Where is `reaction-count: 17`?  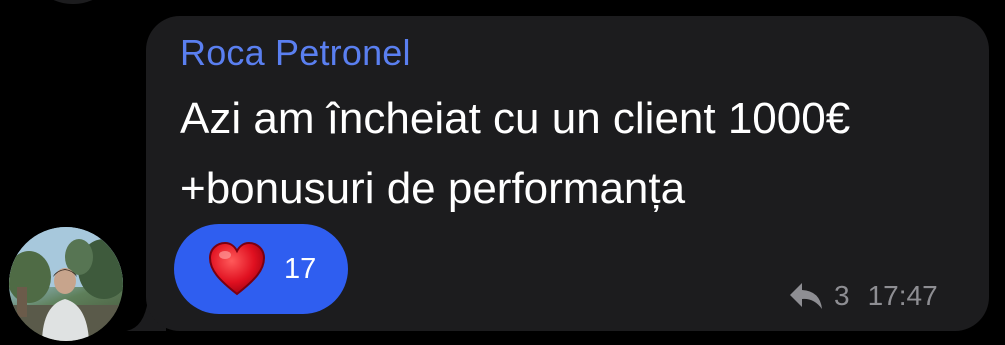
reaction-count: 17 is located at coordinates (300, 269).